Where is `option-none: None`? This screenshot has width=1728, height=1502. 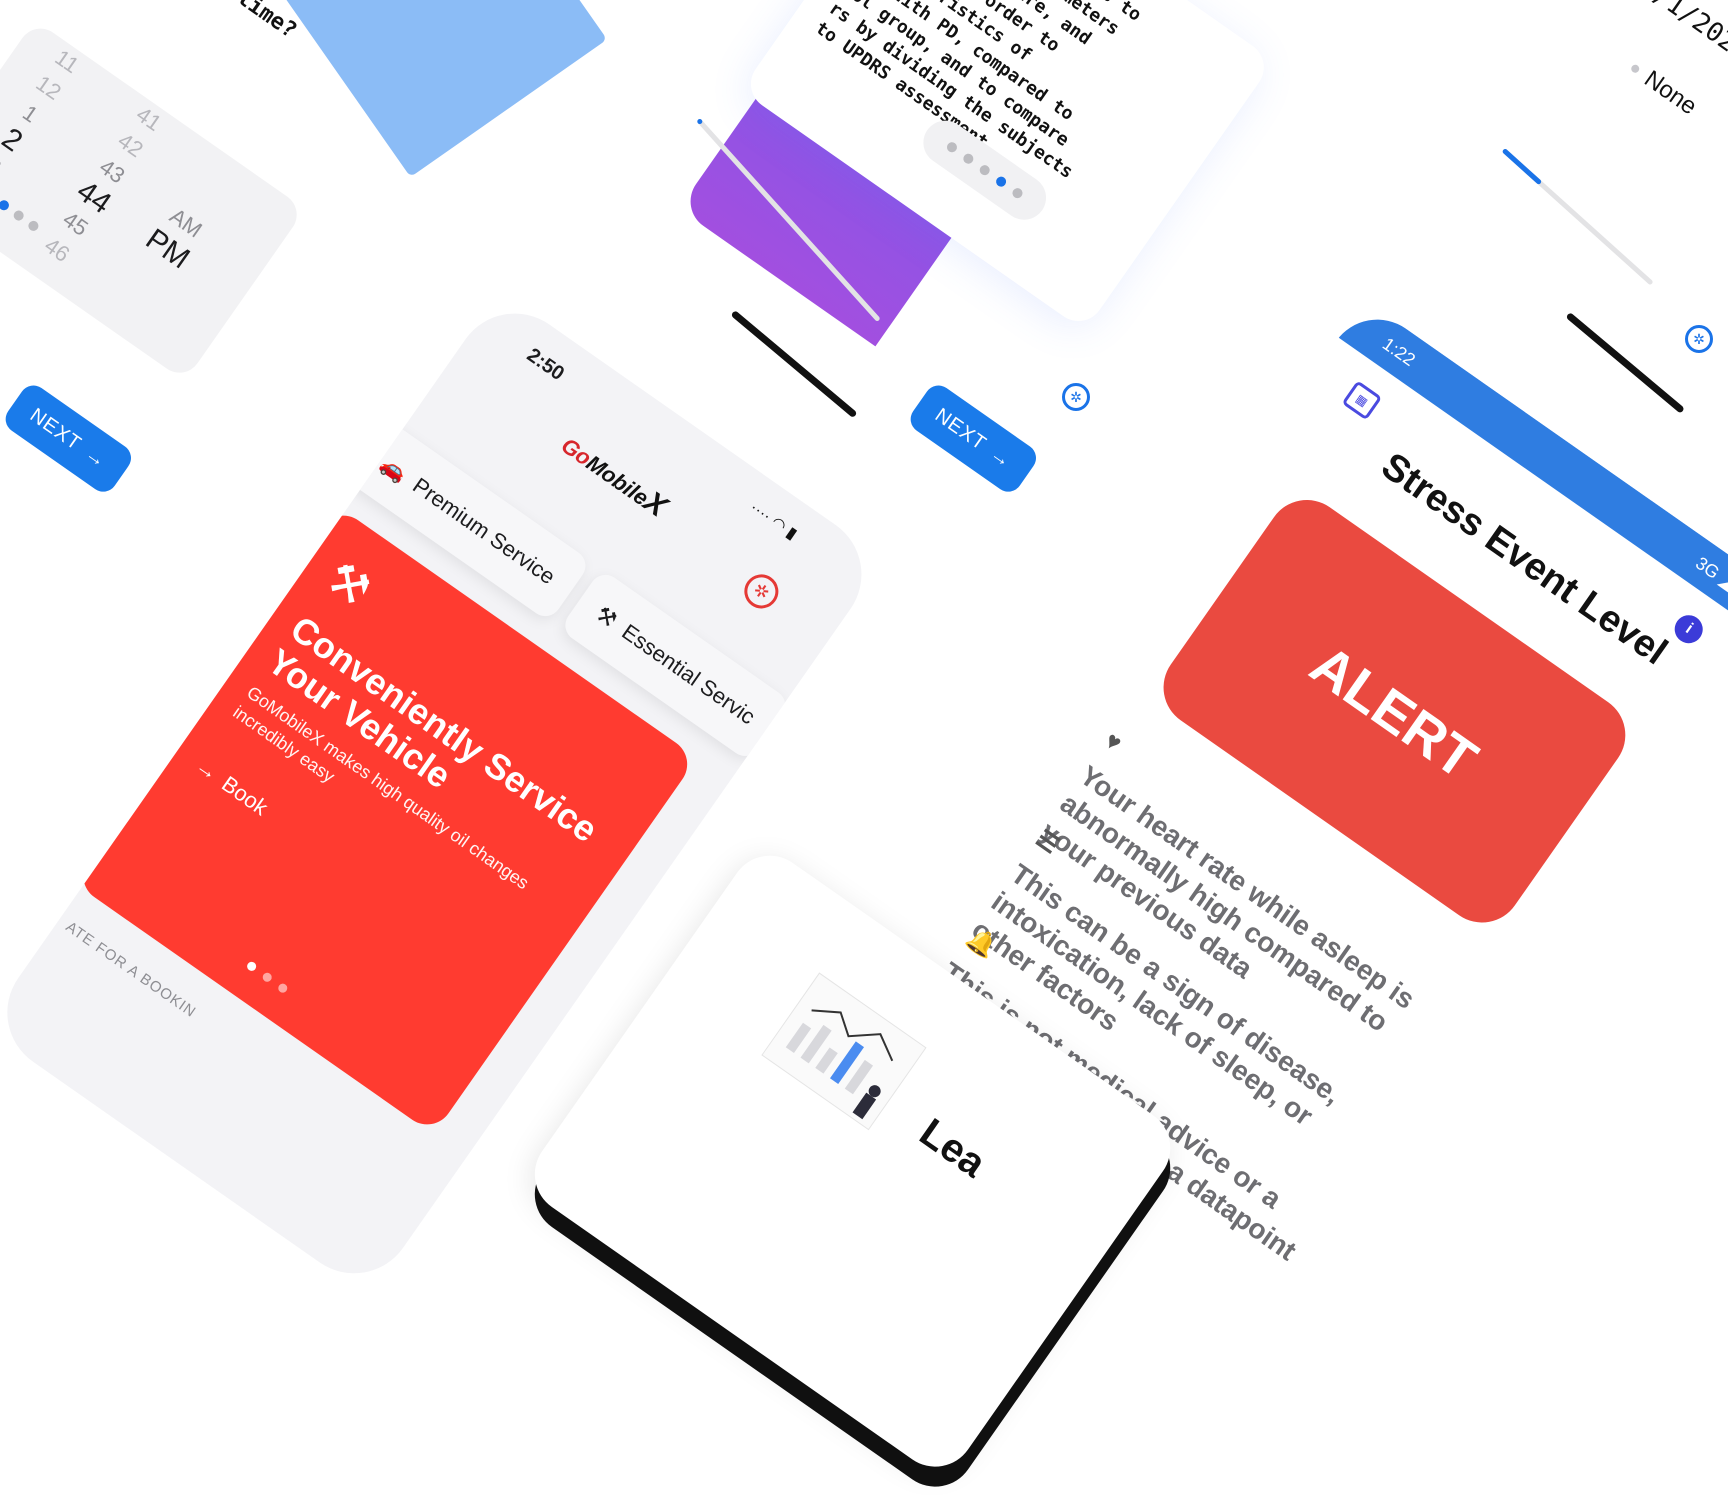
option-none: None is located at coordinates (1663, 88).